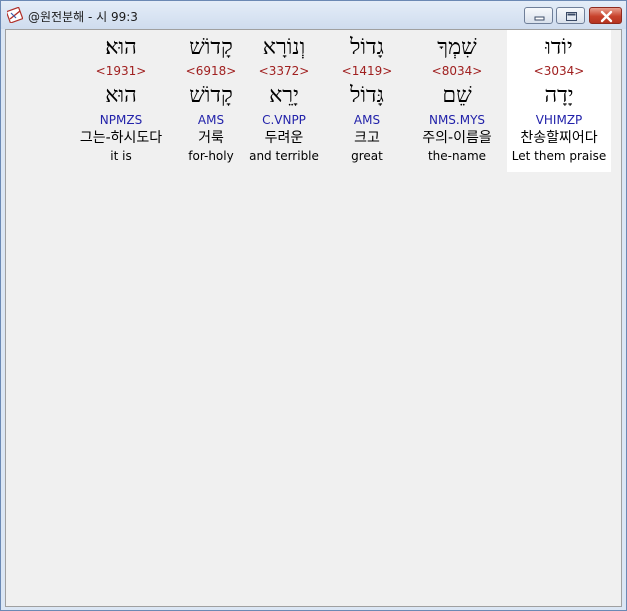 The image size is (627, 611). What do you see at coordinates (367, 71) in the screenshot?
I see `strong-number: <1419>` at bounding box center [367, 71].